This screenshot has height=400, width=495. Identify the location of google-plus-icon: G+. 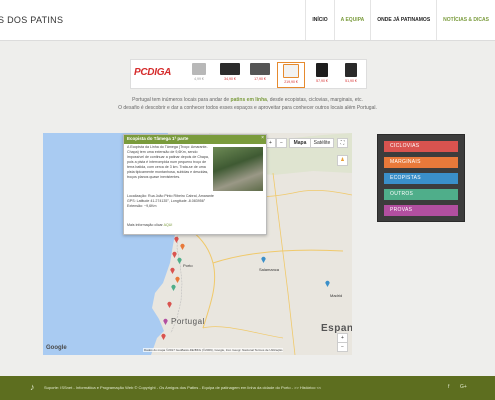
(463, 387).